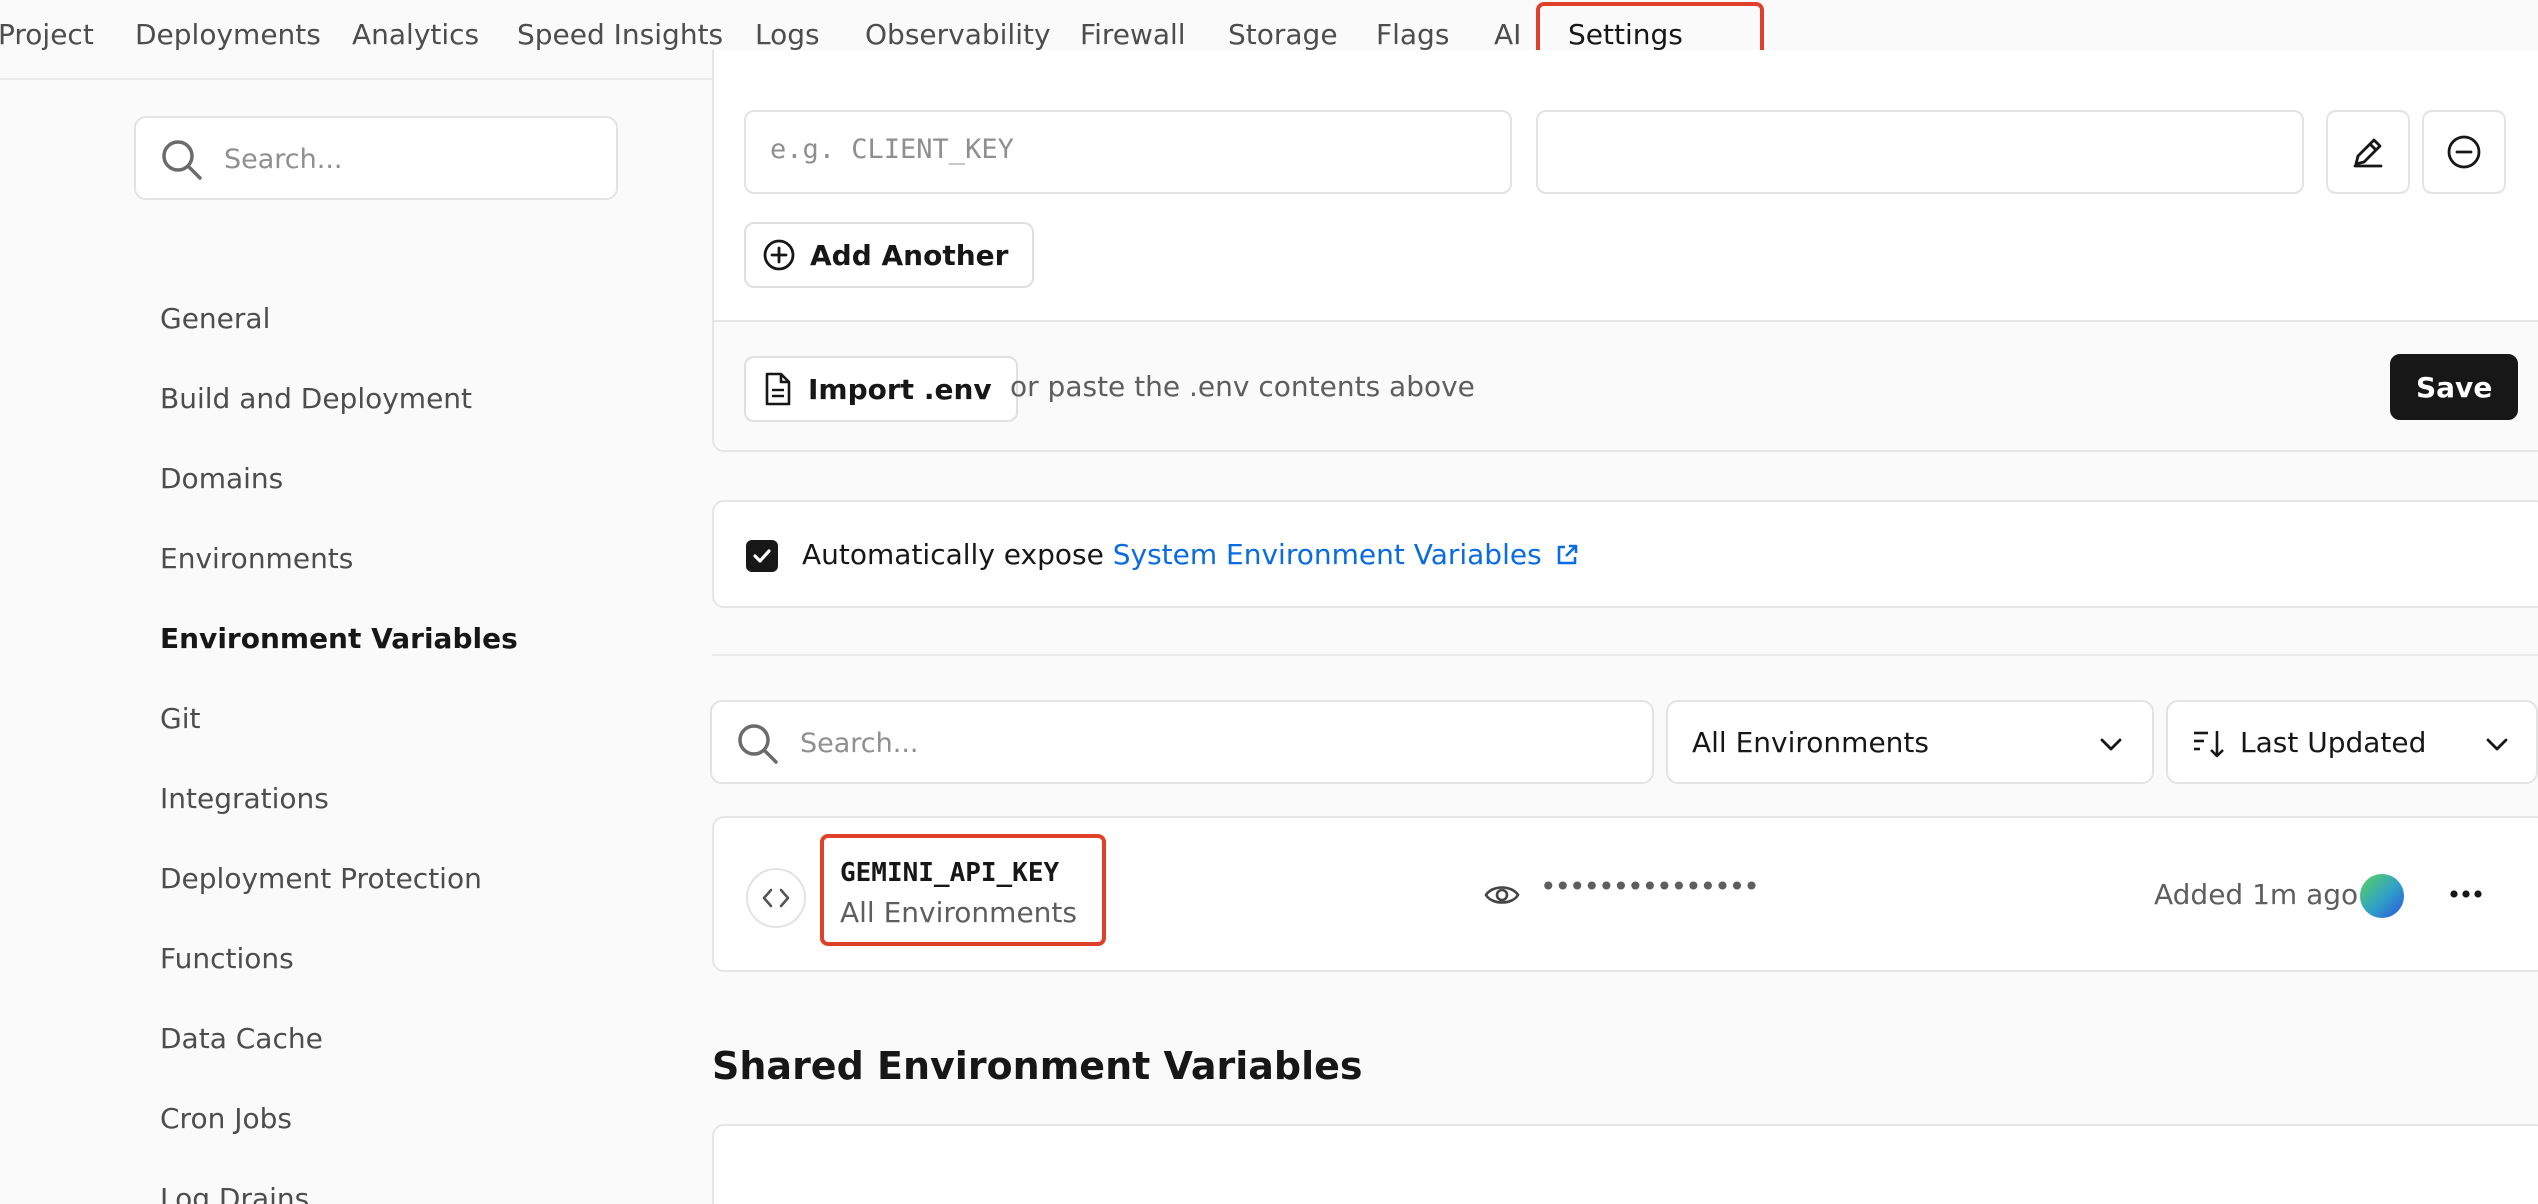 The image size is (2538, 1204). Describe the element at coordinates (1037, 1066) in the screenshot. I see `shared-env-vars-heading: Shared Environment Variables` at that location.